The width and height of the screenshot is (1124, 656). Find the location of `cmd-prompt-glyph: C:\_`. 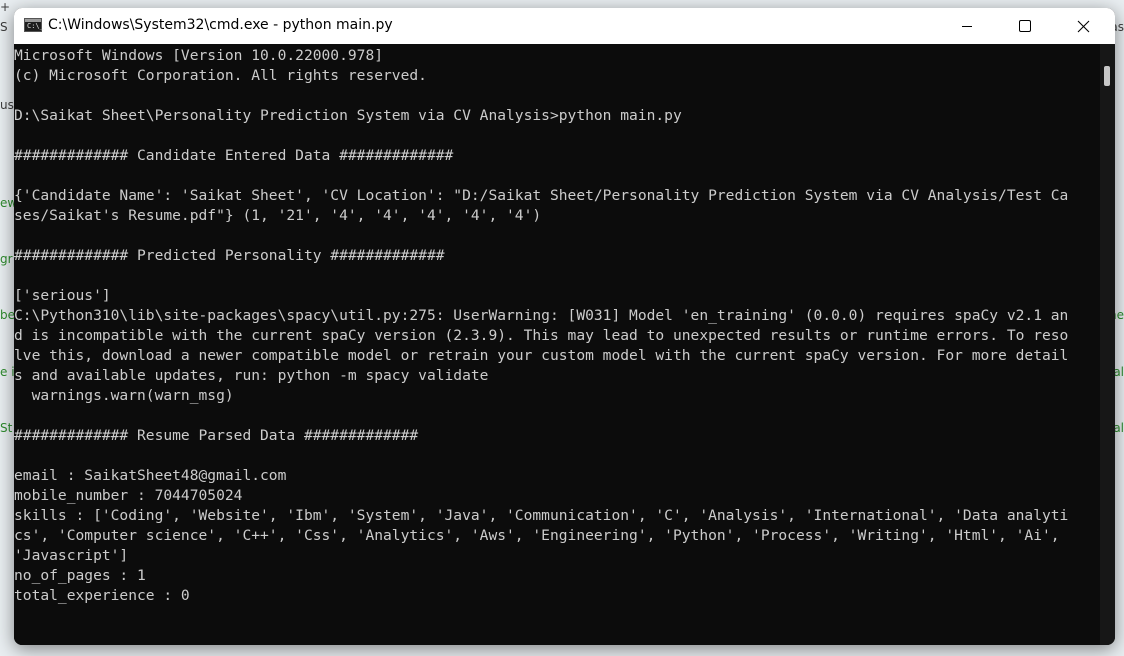

cmd-prompt-glyph: C:\_ is located at coordinates (35, 26).